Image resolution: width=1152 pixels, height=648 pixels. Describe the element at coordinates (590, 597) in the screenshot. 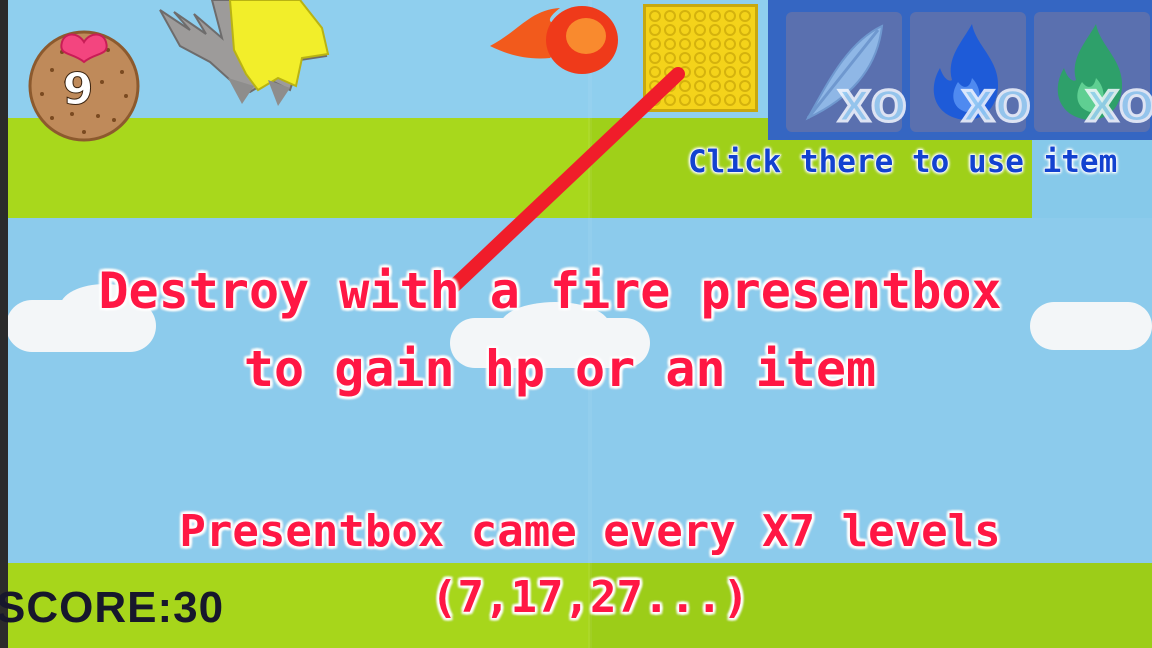

I see `tutorial-line-4: (7,17,27...)` at that location.